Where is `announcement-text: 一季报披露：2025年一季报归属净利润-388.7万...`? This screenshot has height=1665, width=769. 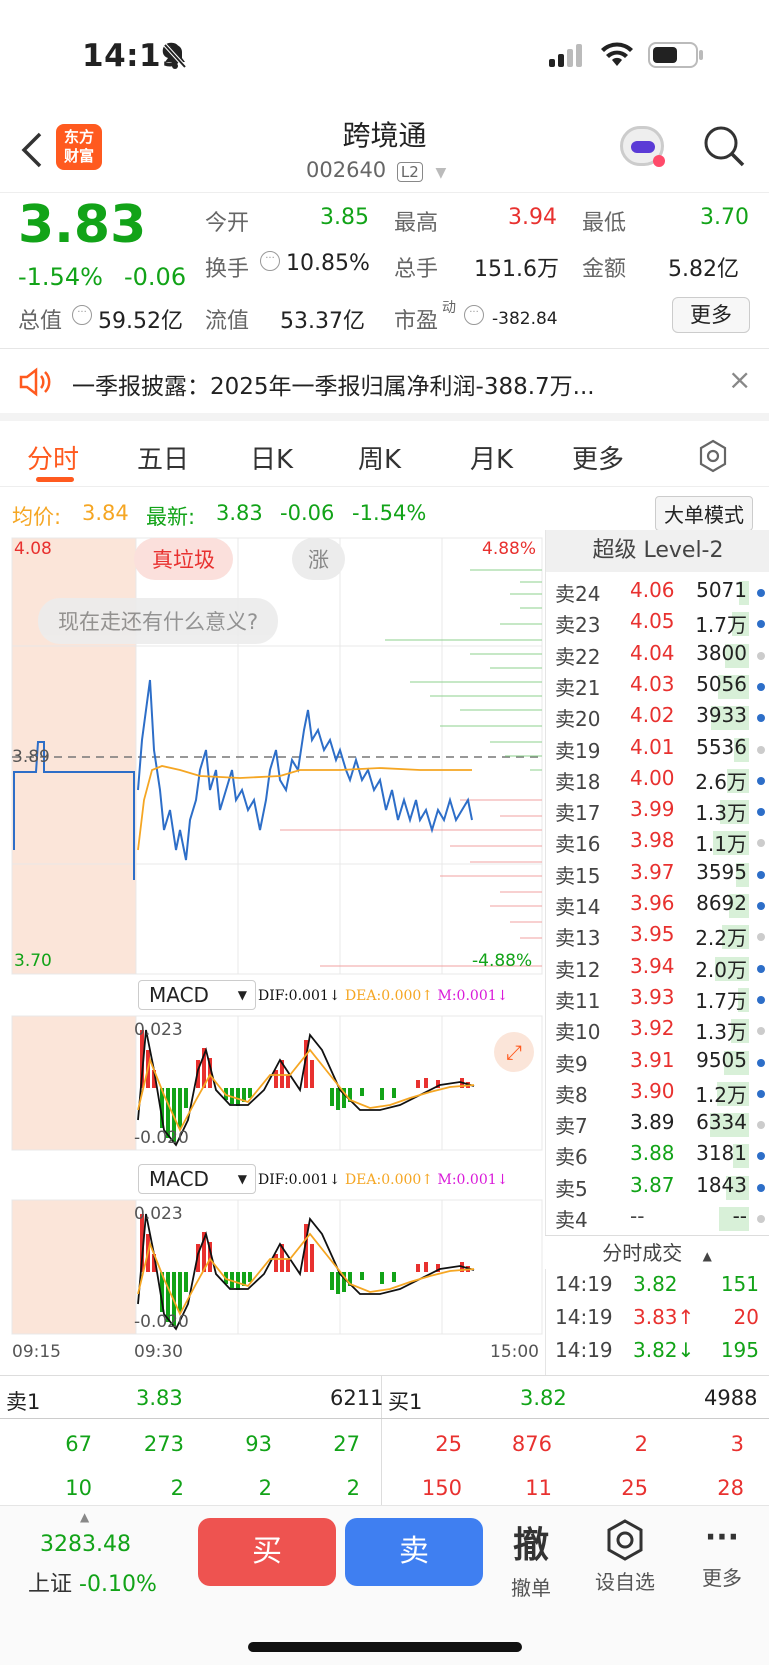 announcement-text: 一季报披露：2025年一季报归属净利润-388.7万... is located at coordinates (333, 387).